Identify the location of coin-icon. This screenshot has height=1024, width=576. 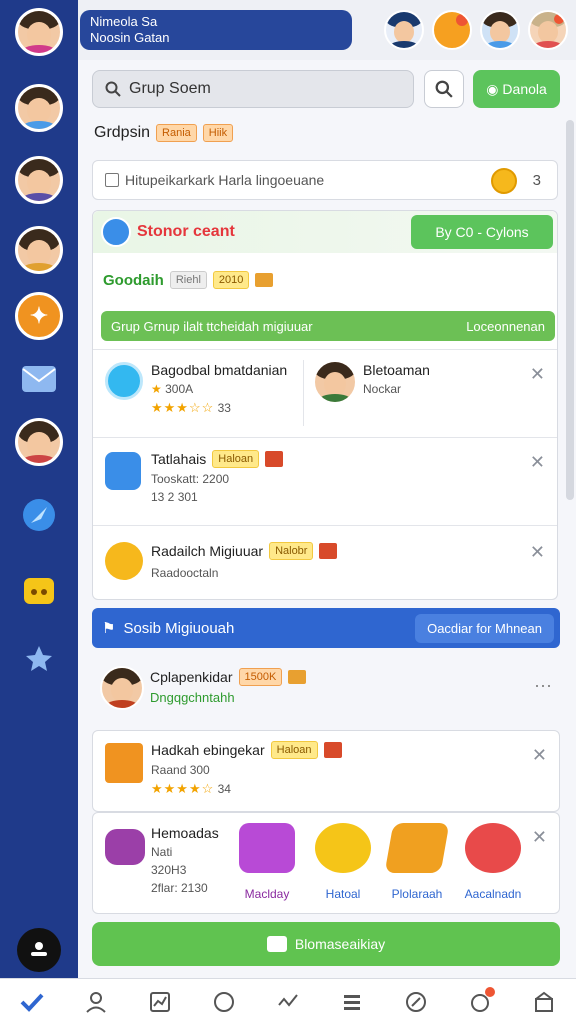
(124, 561).